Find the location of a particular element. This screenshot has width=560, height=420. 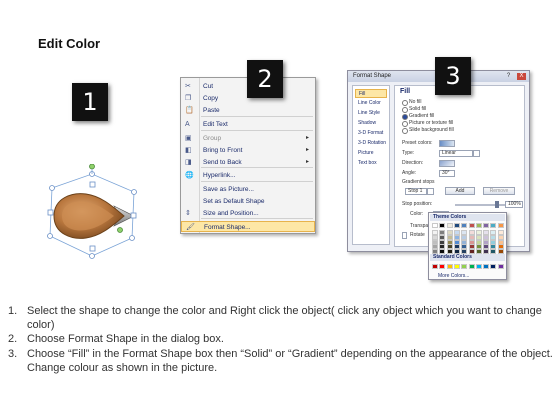

menu-item-group: ▣ Group ▸ is located at coordinates (248, 138).